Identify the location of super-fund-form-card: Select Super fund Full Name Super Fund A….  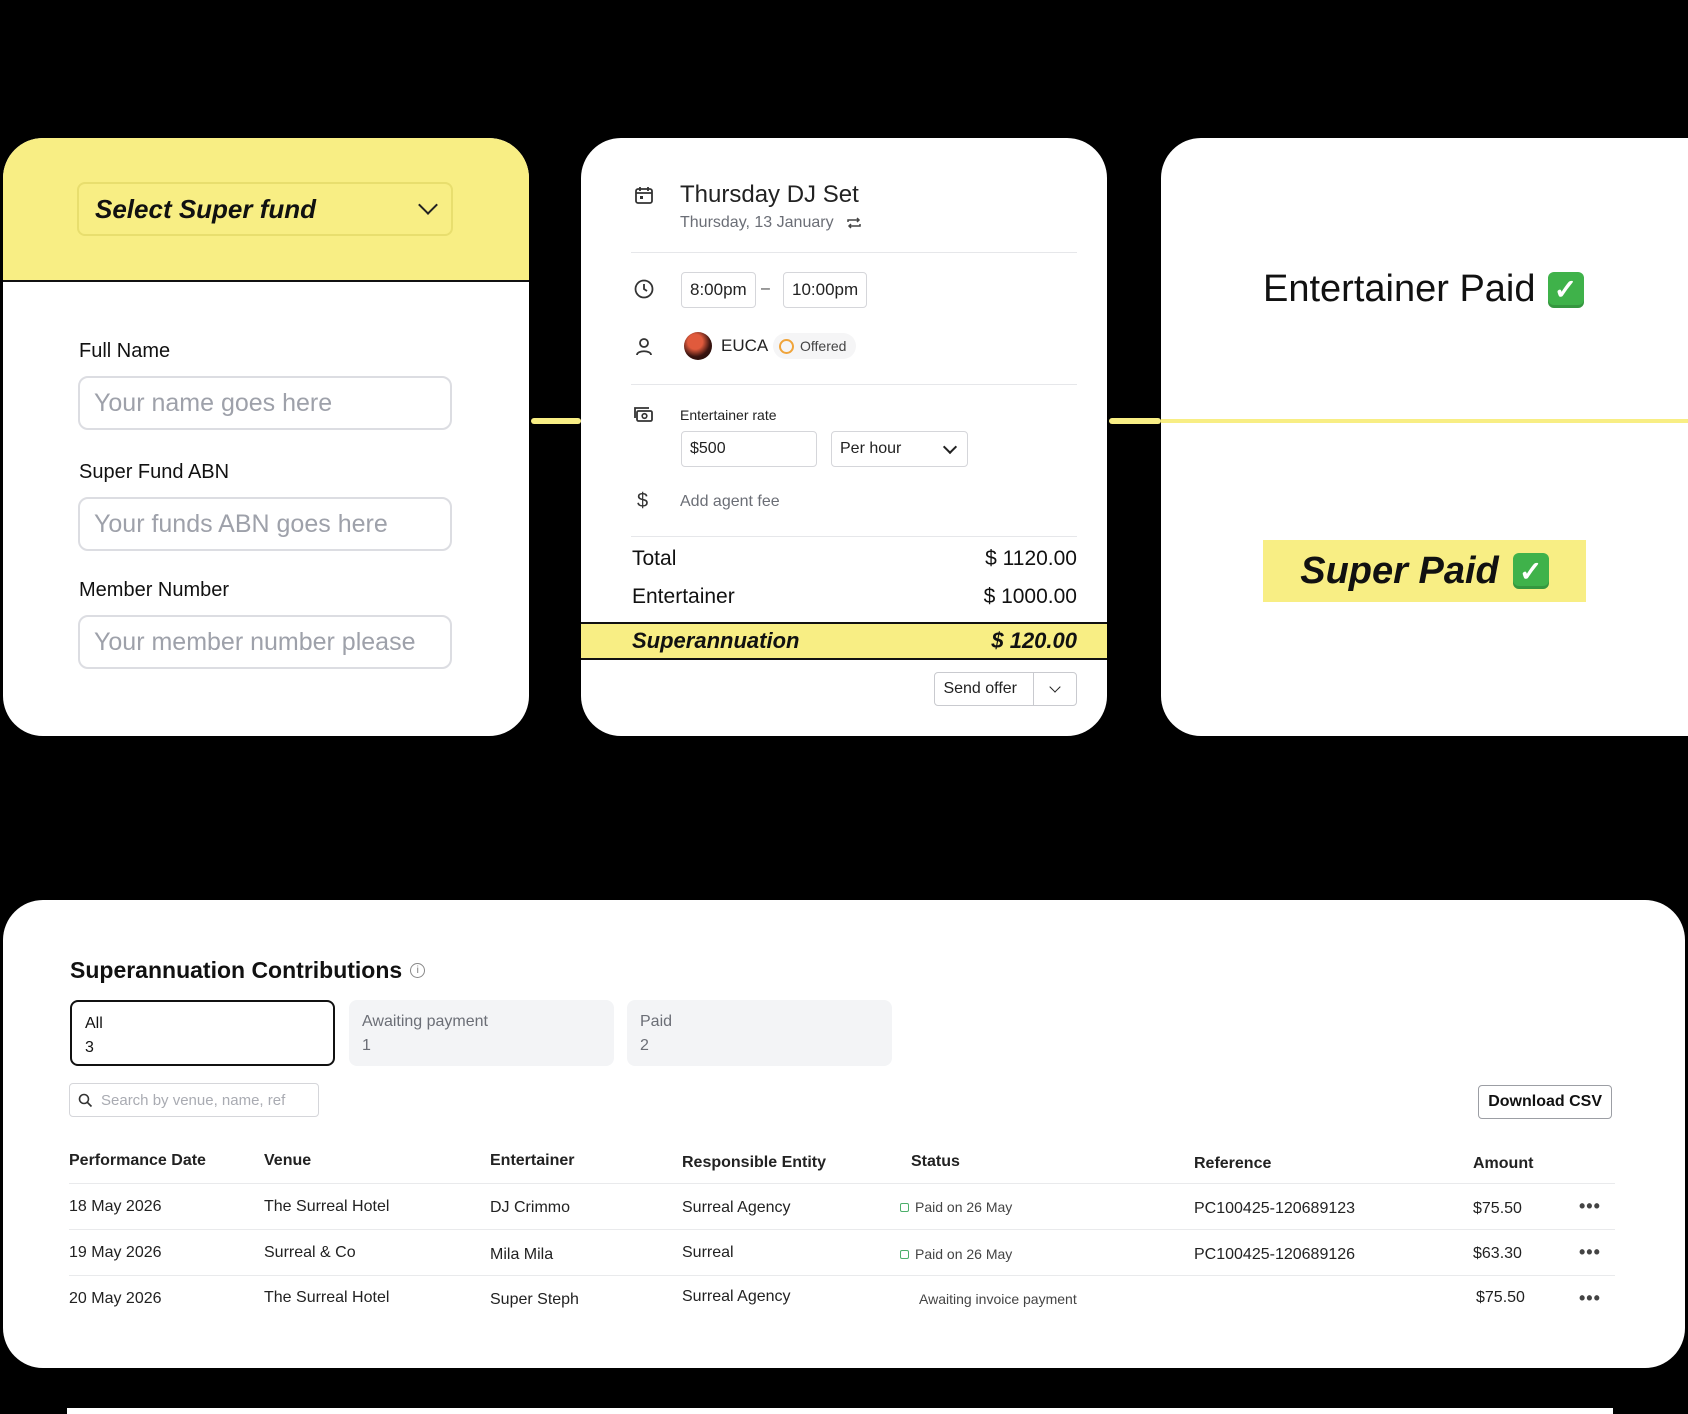
(266, 437).